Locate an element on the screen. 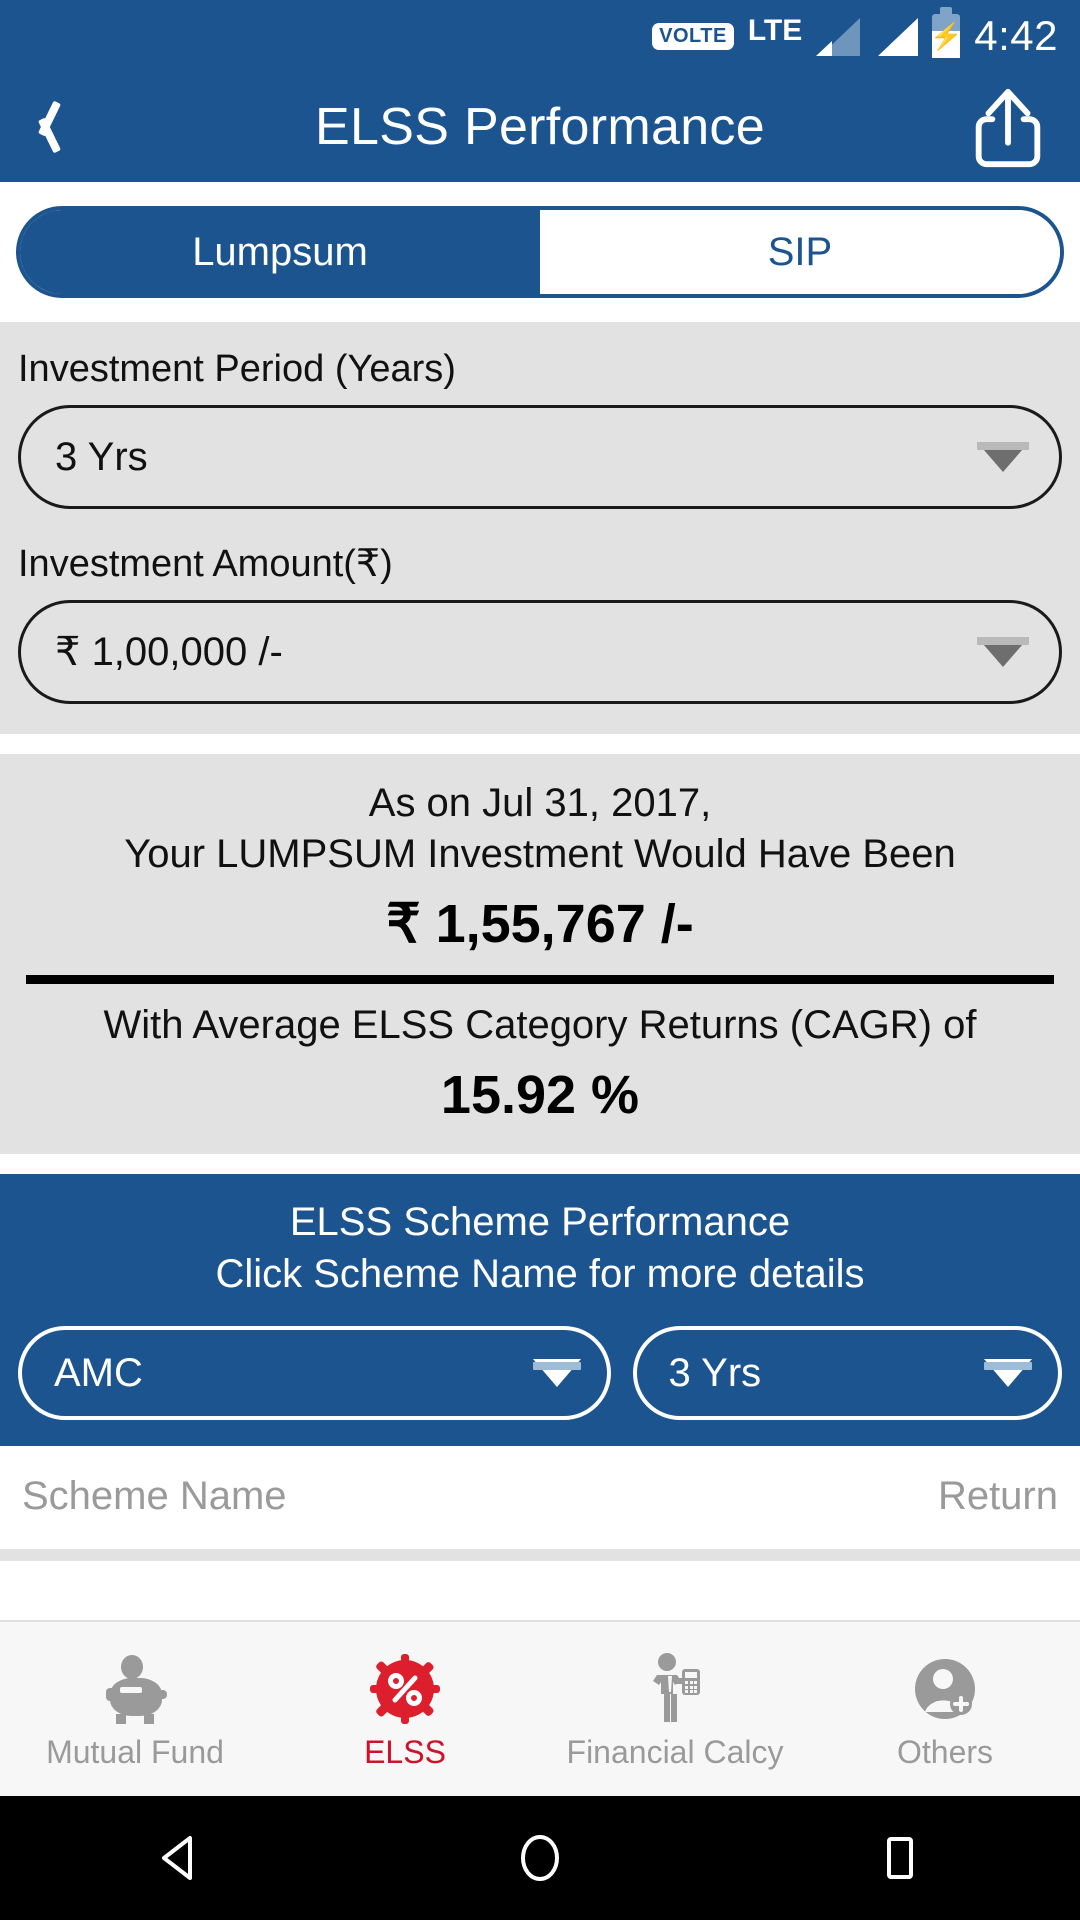 The width and height of the screenshot is (1080, 1920). person-calculator-icon is located at coordinates (675, 1687).